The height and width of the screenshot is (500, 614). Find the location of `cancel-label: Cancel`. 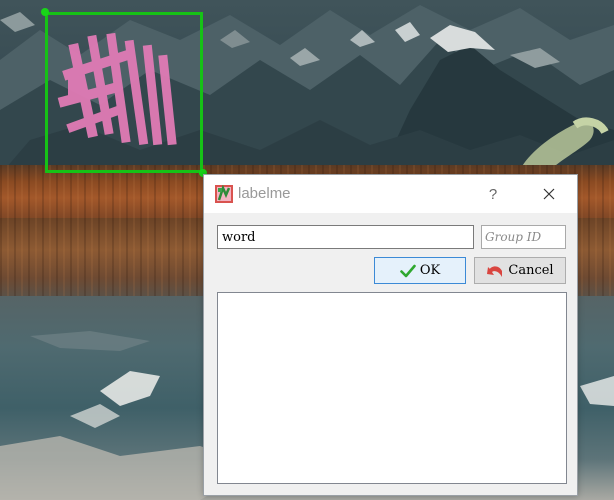

cancel-label: Cancel is located at coordinates (531, 270).